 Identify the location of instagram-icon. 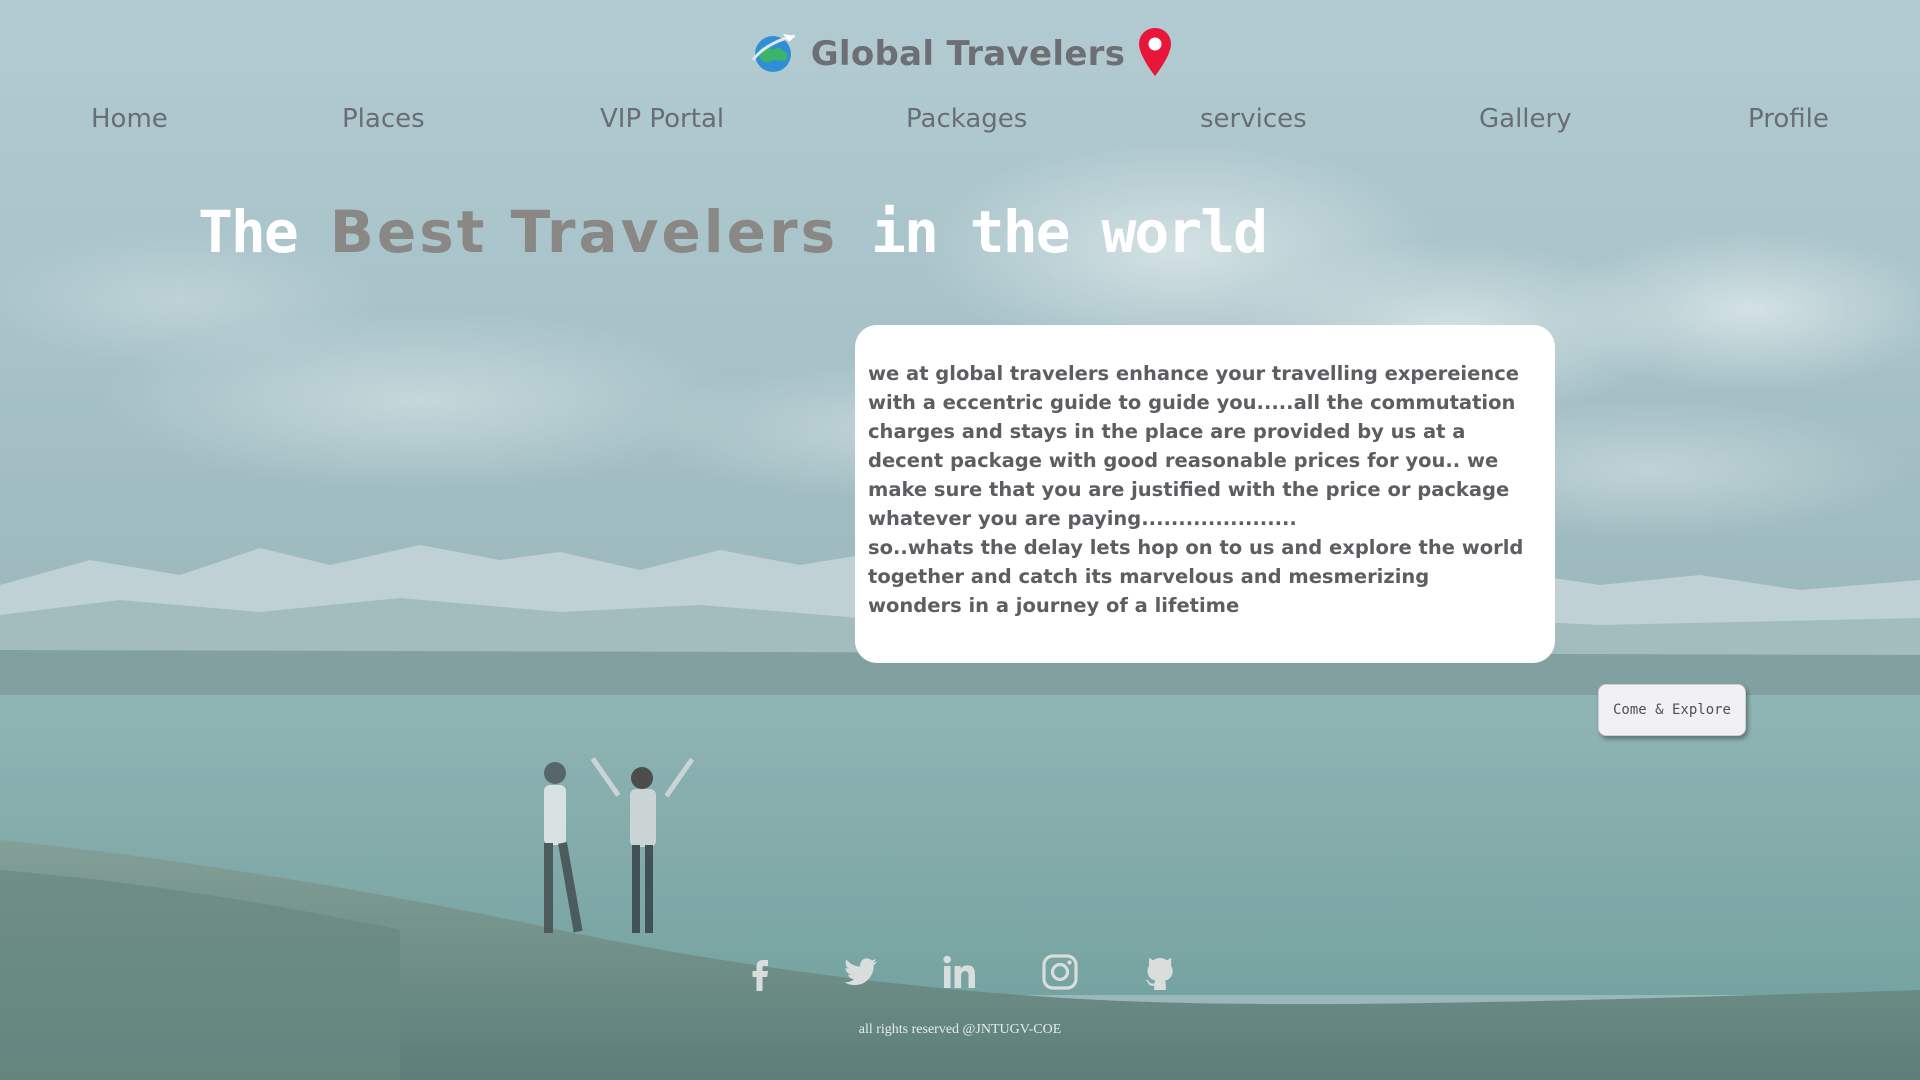
(1060, 972).